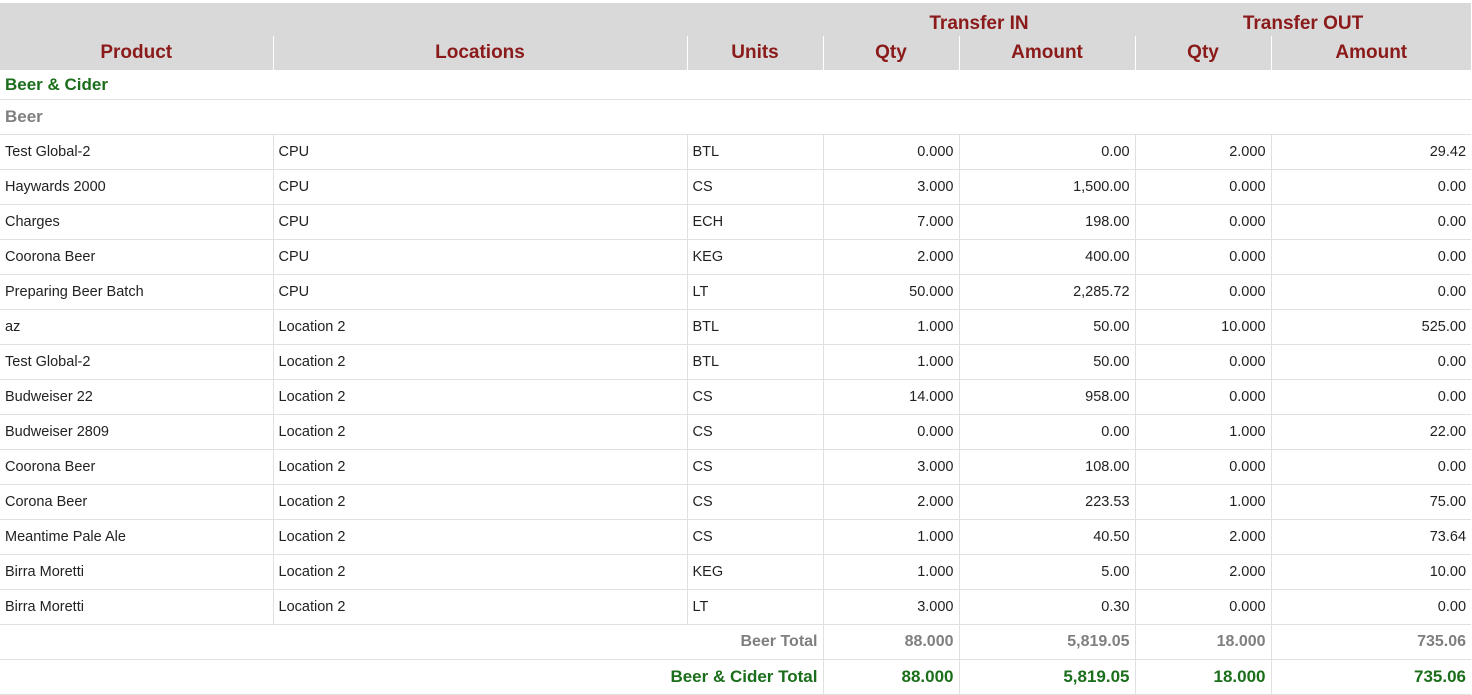  I want to click on table-row: Coorona Beer CPU KEG 2.000 400.00 0.000 0.00, so click(736, 257).